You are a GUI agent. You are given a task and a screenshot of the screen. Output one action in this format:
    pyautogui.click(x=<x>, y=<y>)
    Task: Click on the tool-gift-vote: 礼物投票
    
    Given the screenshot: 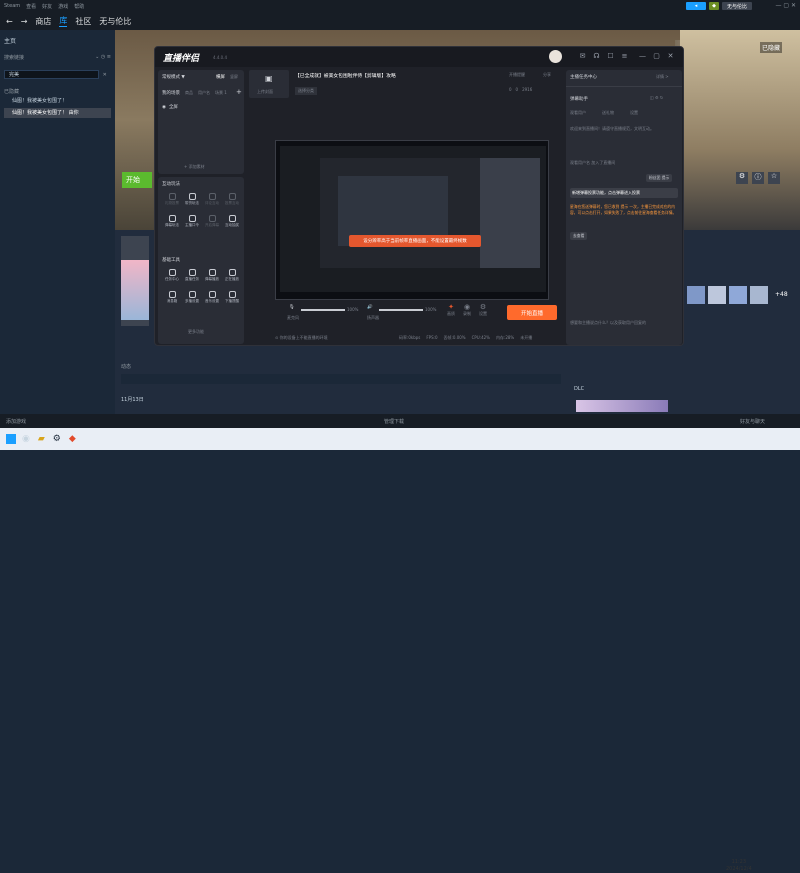 What is the action you would take?
    pyautogui.click(x=172, y=201)
    